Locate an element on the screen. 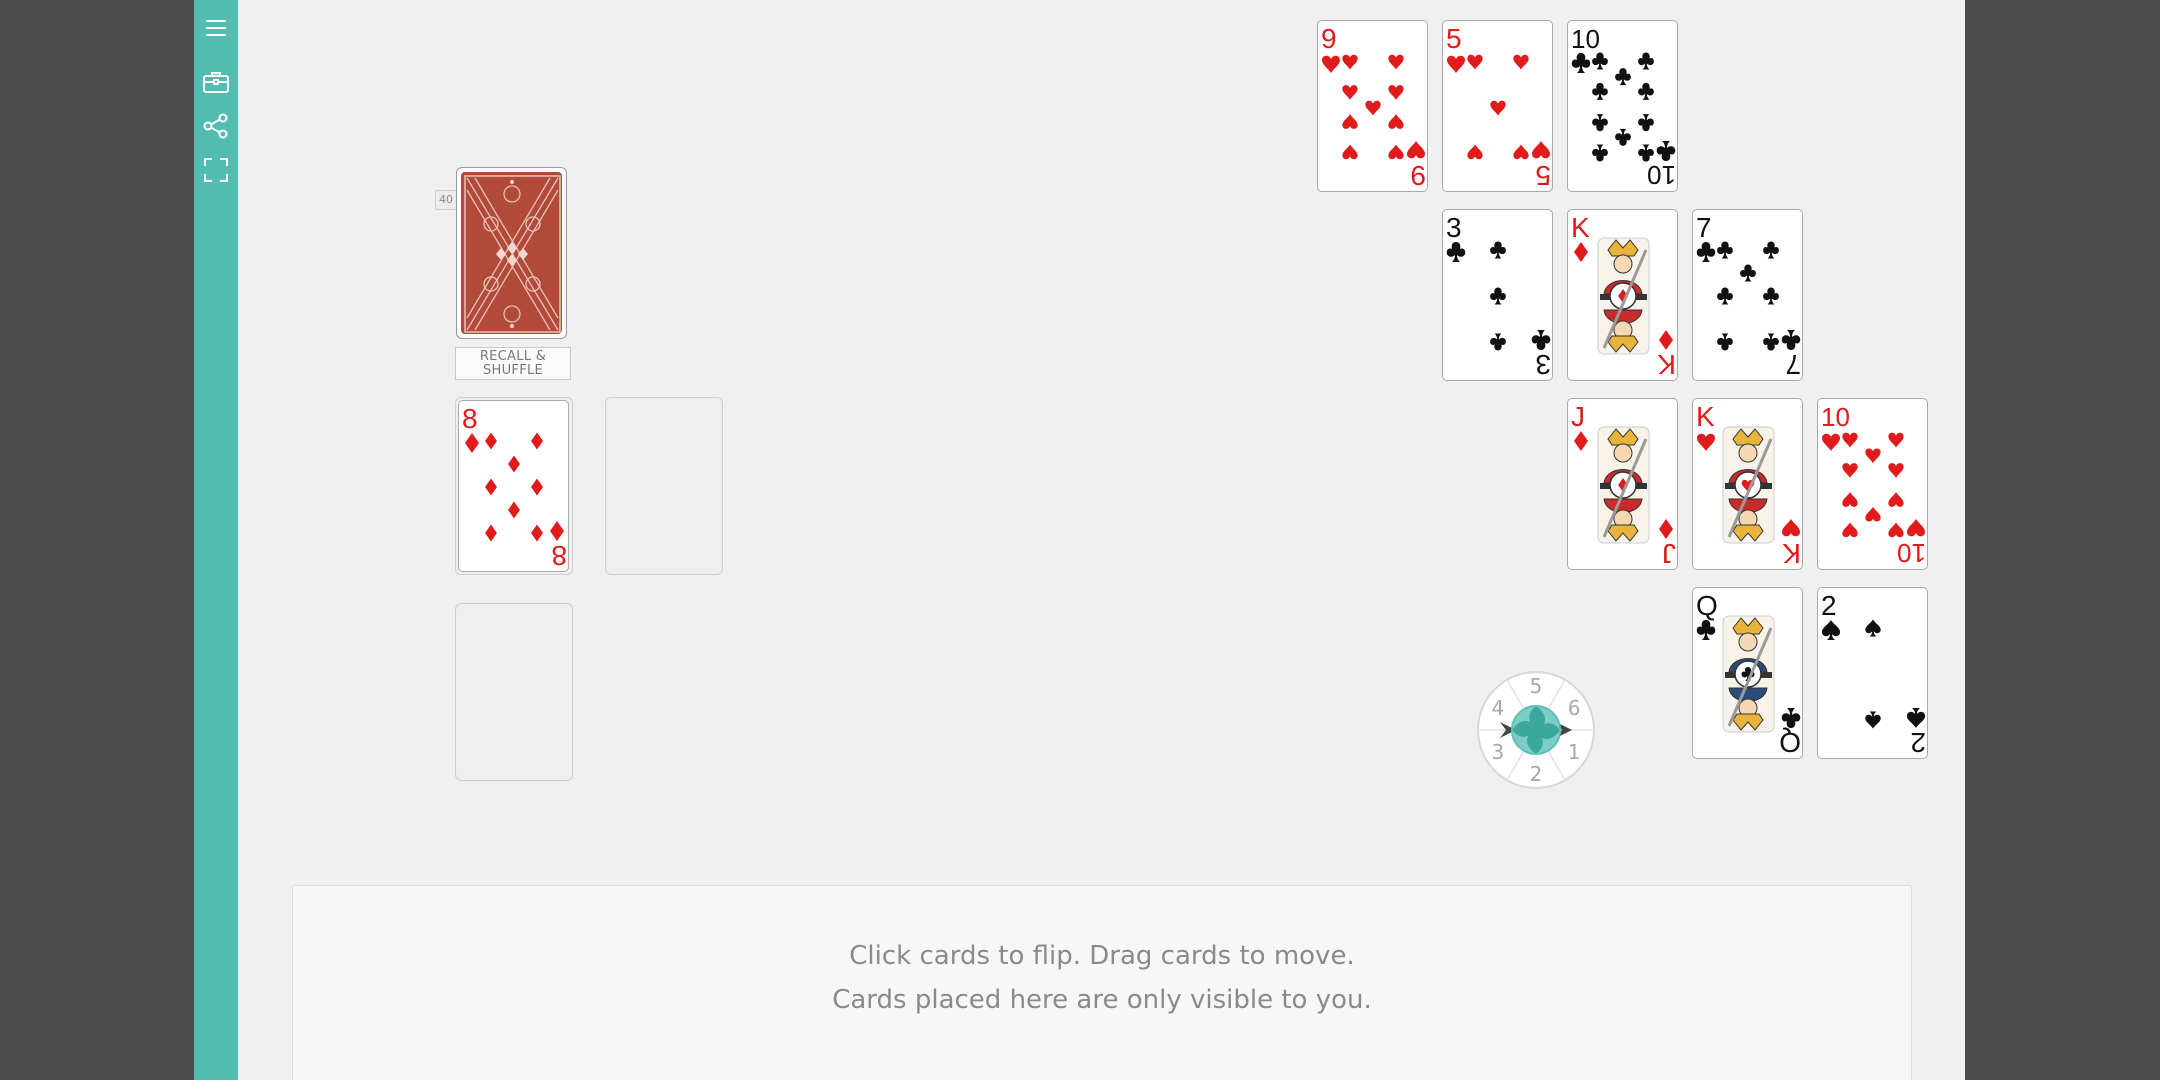  card-10-of-hearts: 10 10 is located at coordinates (1872, 484).